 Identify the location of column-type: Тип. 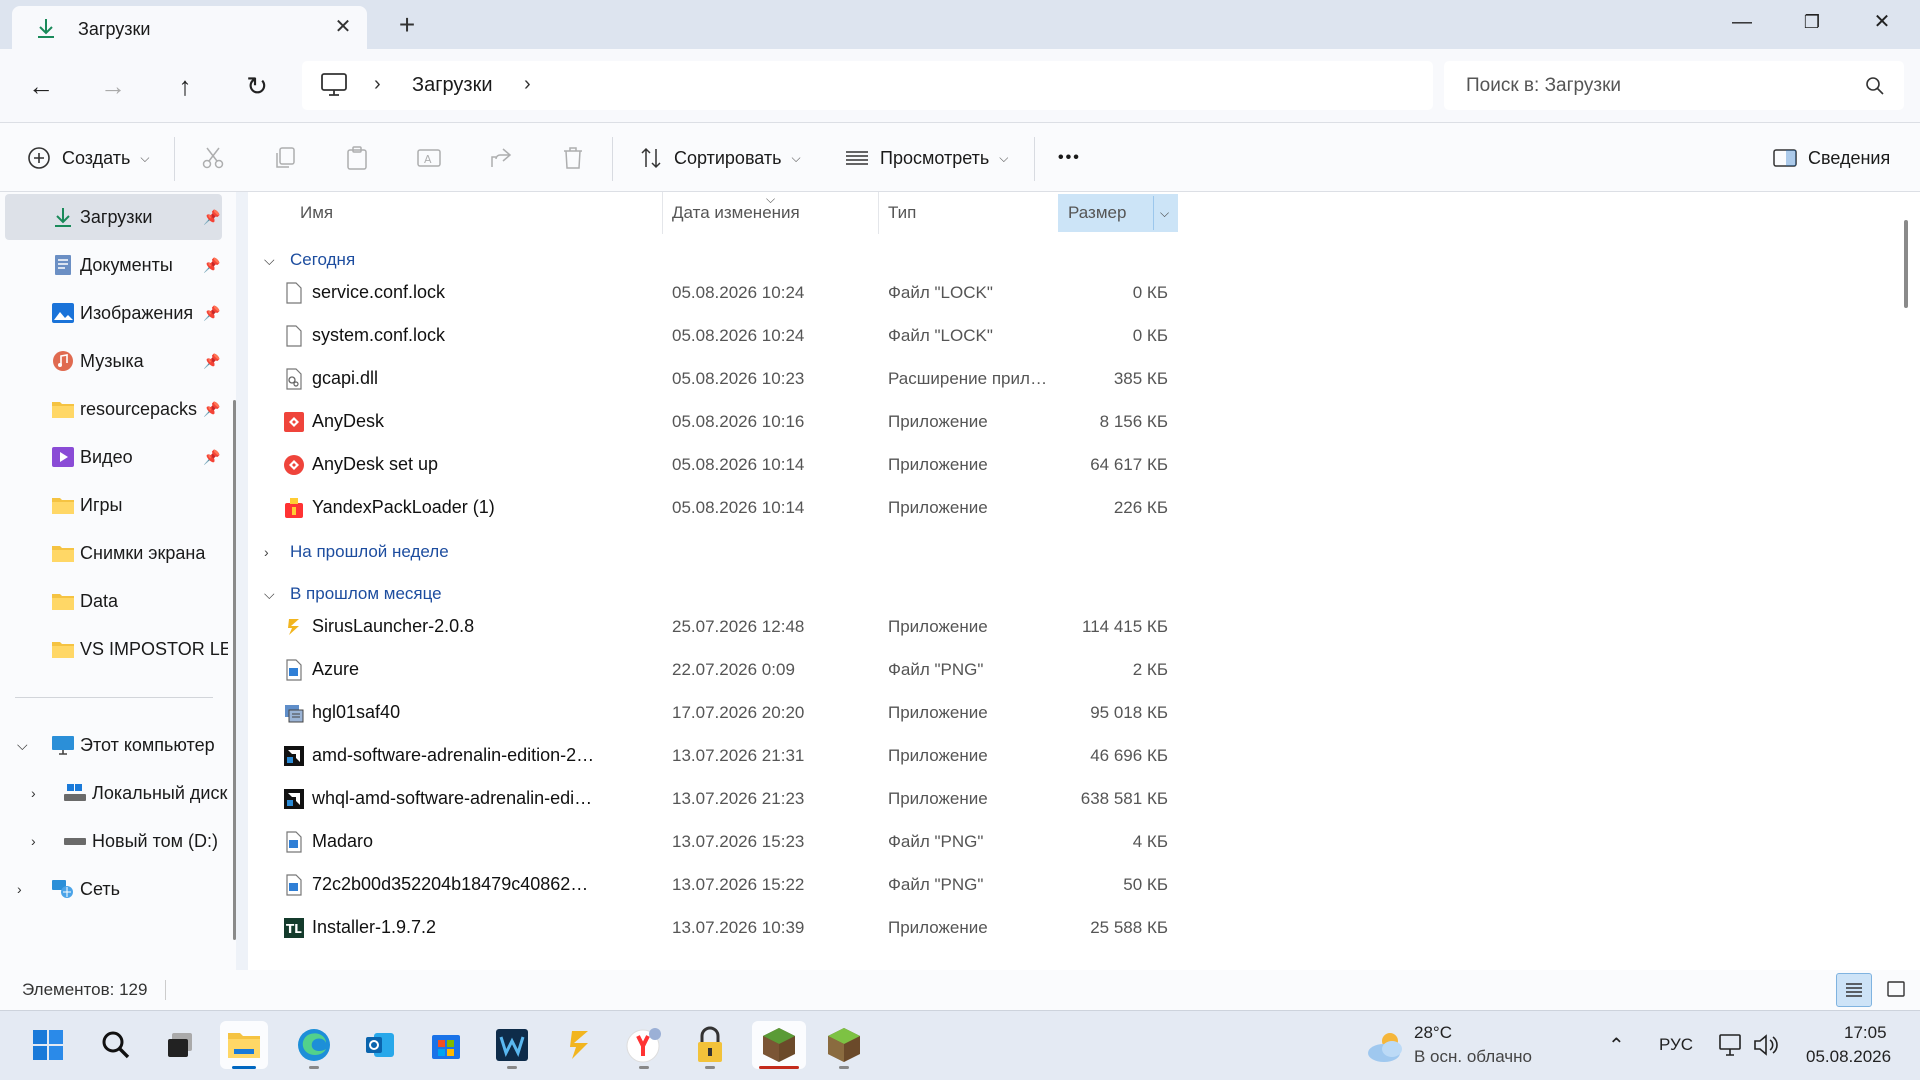
(902, 213).